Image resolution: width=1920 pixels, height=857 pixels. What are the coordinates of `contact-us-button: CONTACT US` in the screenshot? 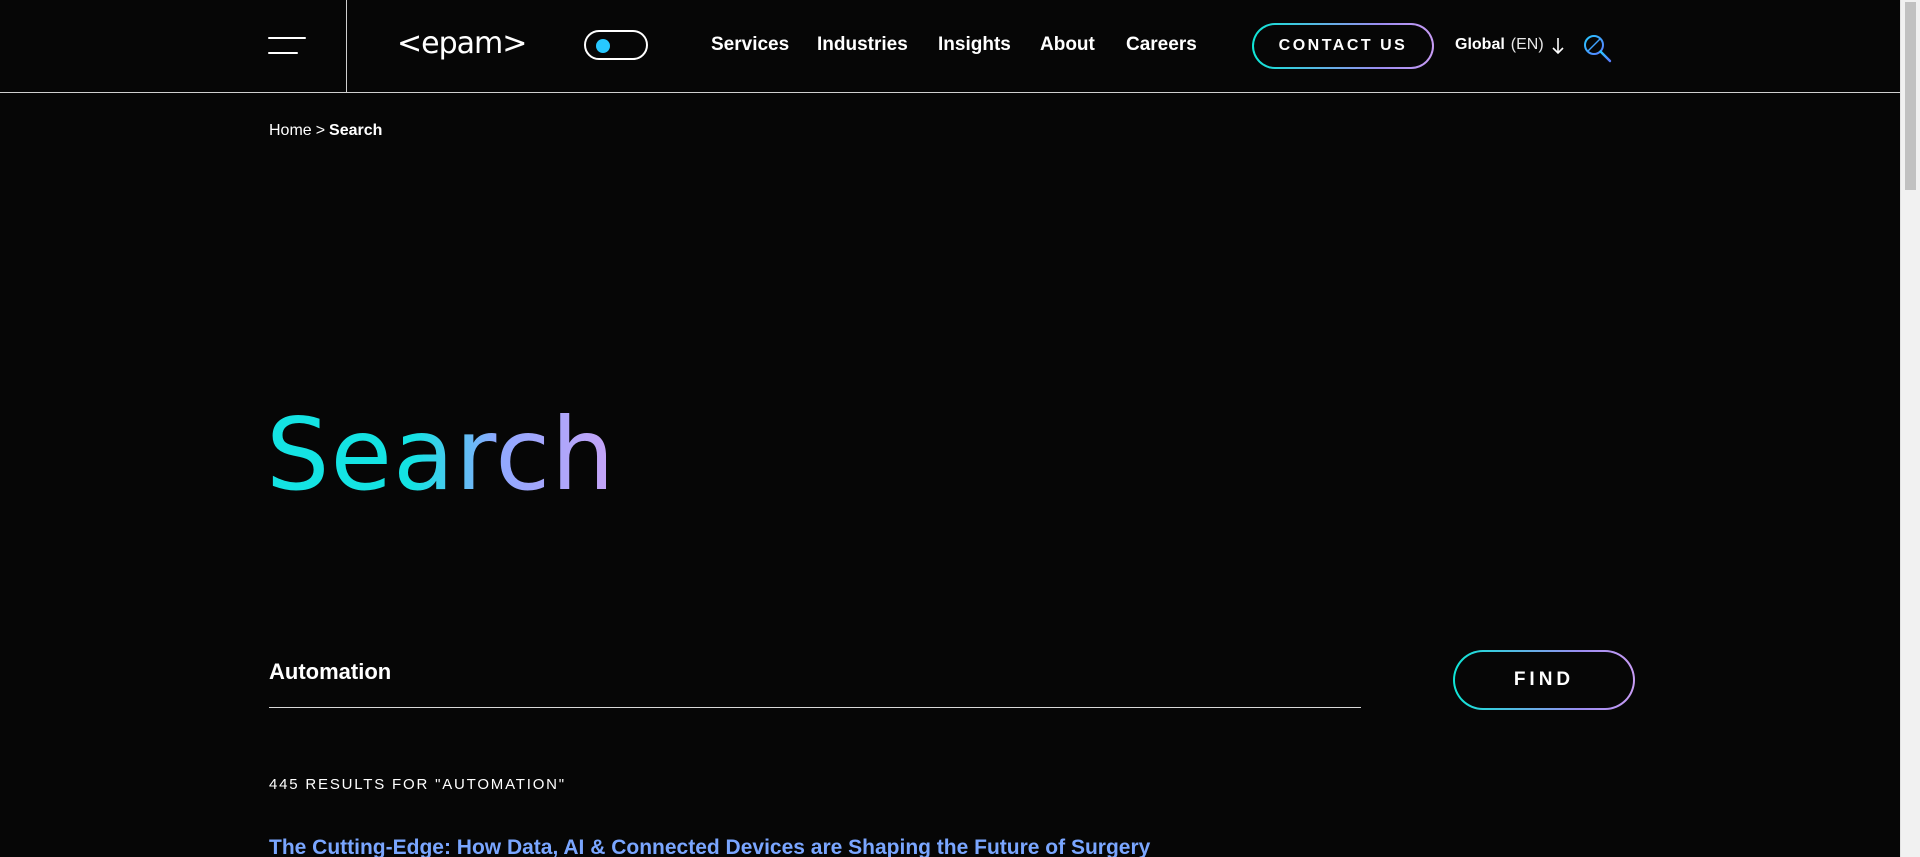 It's located at (1343, 46).